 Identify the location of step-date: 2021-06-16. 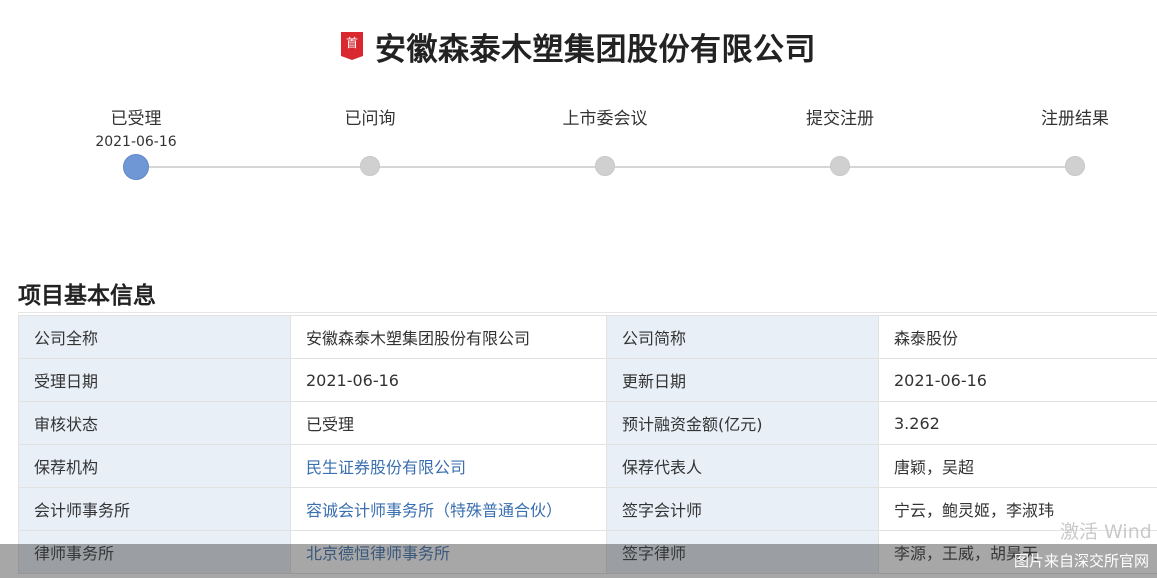
(136, 142).